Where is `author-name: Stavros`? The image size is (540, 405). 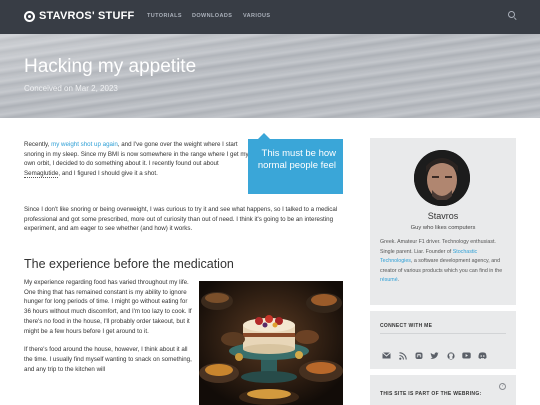
author-name: Stavros is located at coordinates (443, 216).